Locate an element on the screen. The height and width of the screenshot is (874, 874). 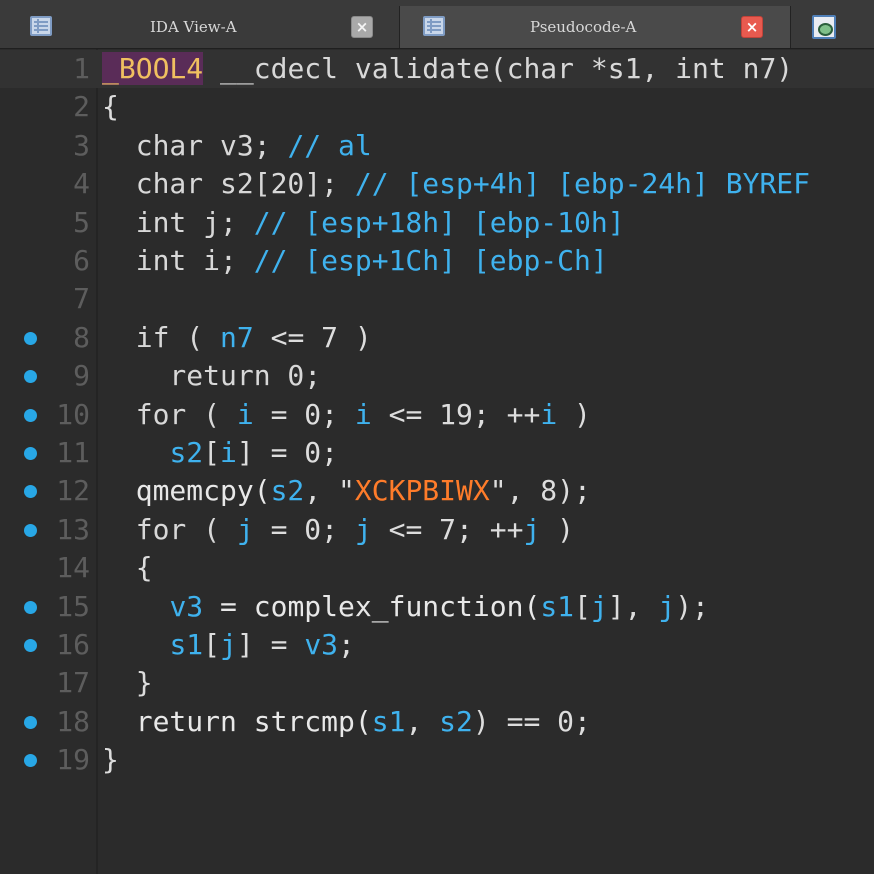
code-text: for ( j = 0; j <= 7; ++j ) is located at coordinates (338, 530).